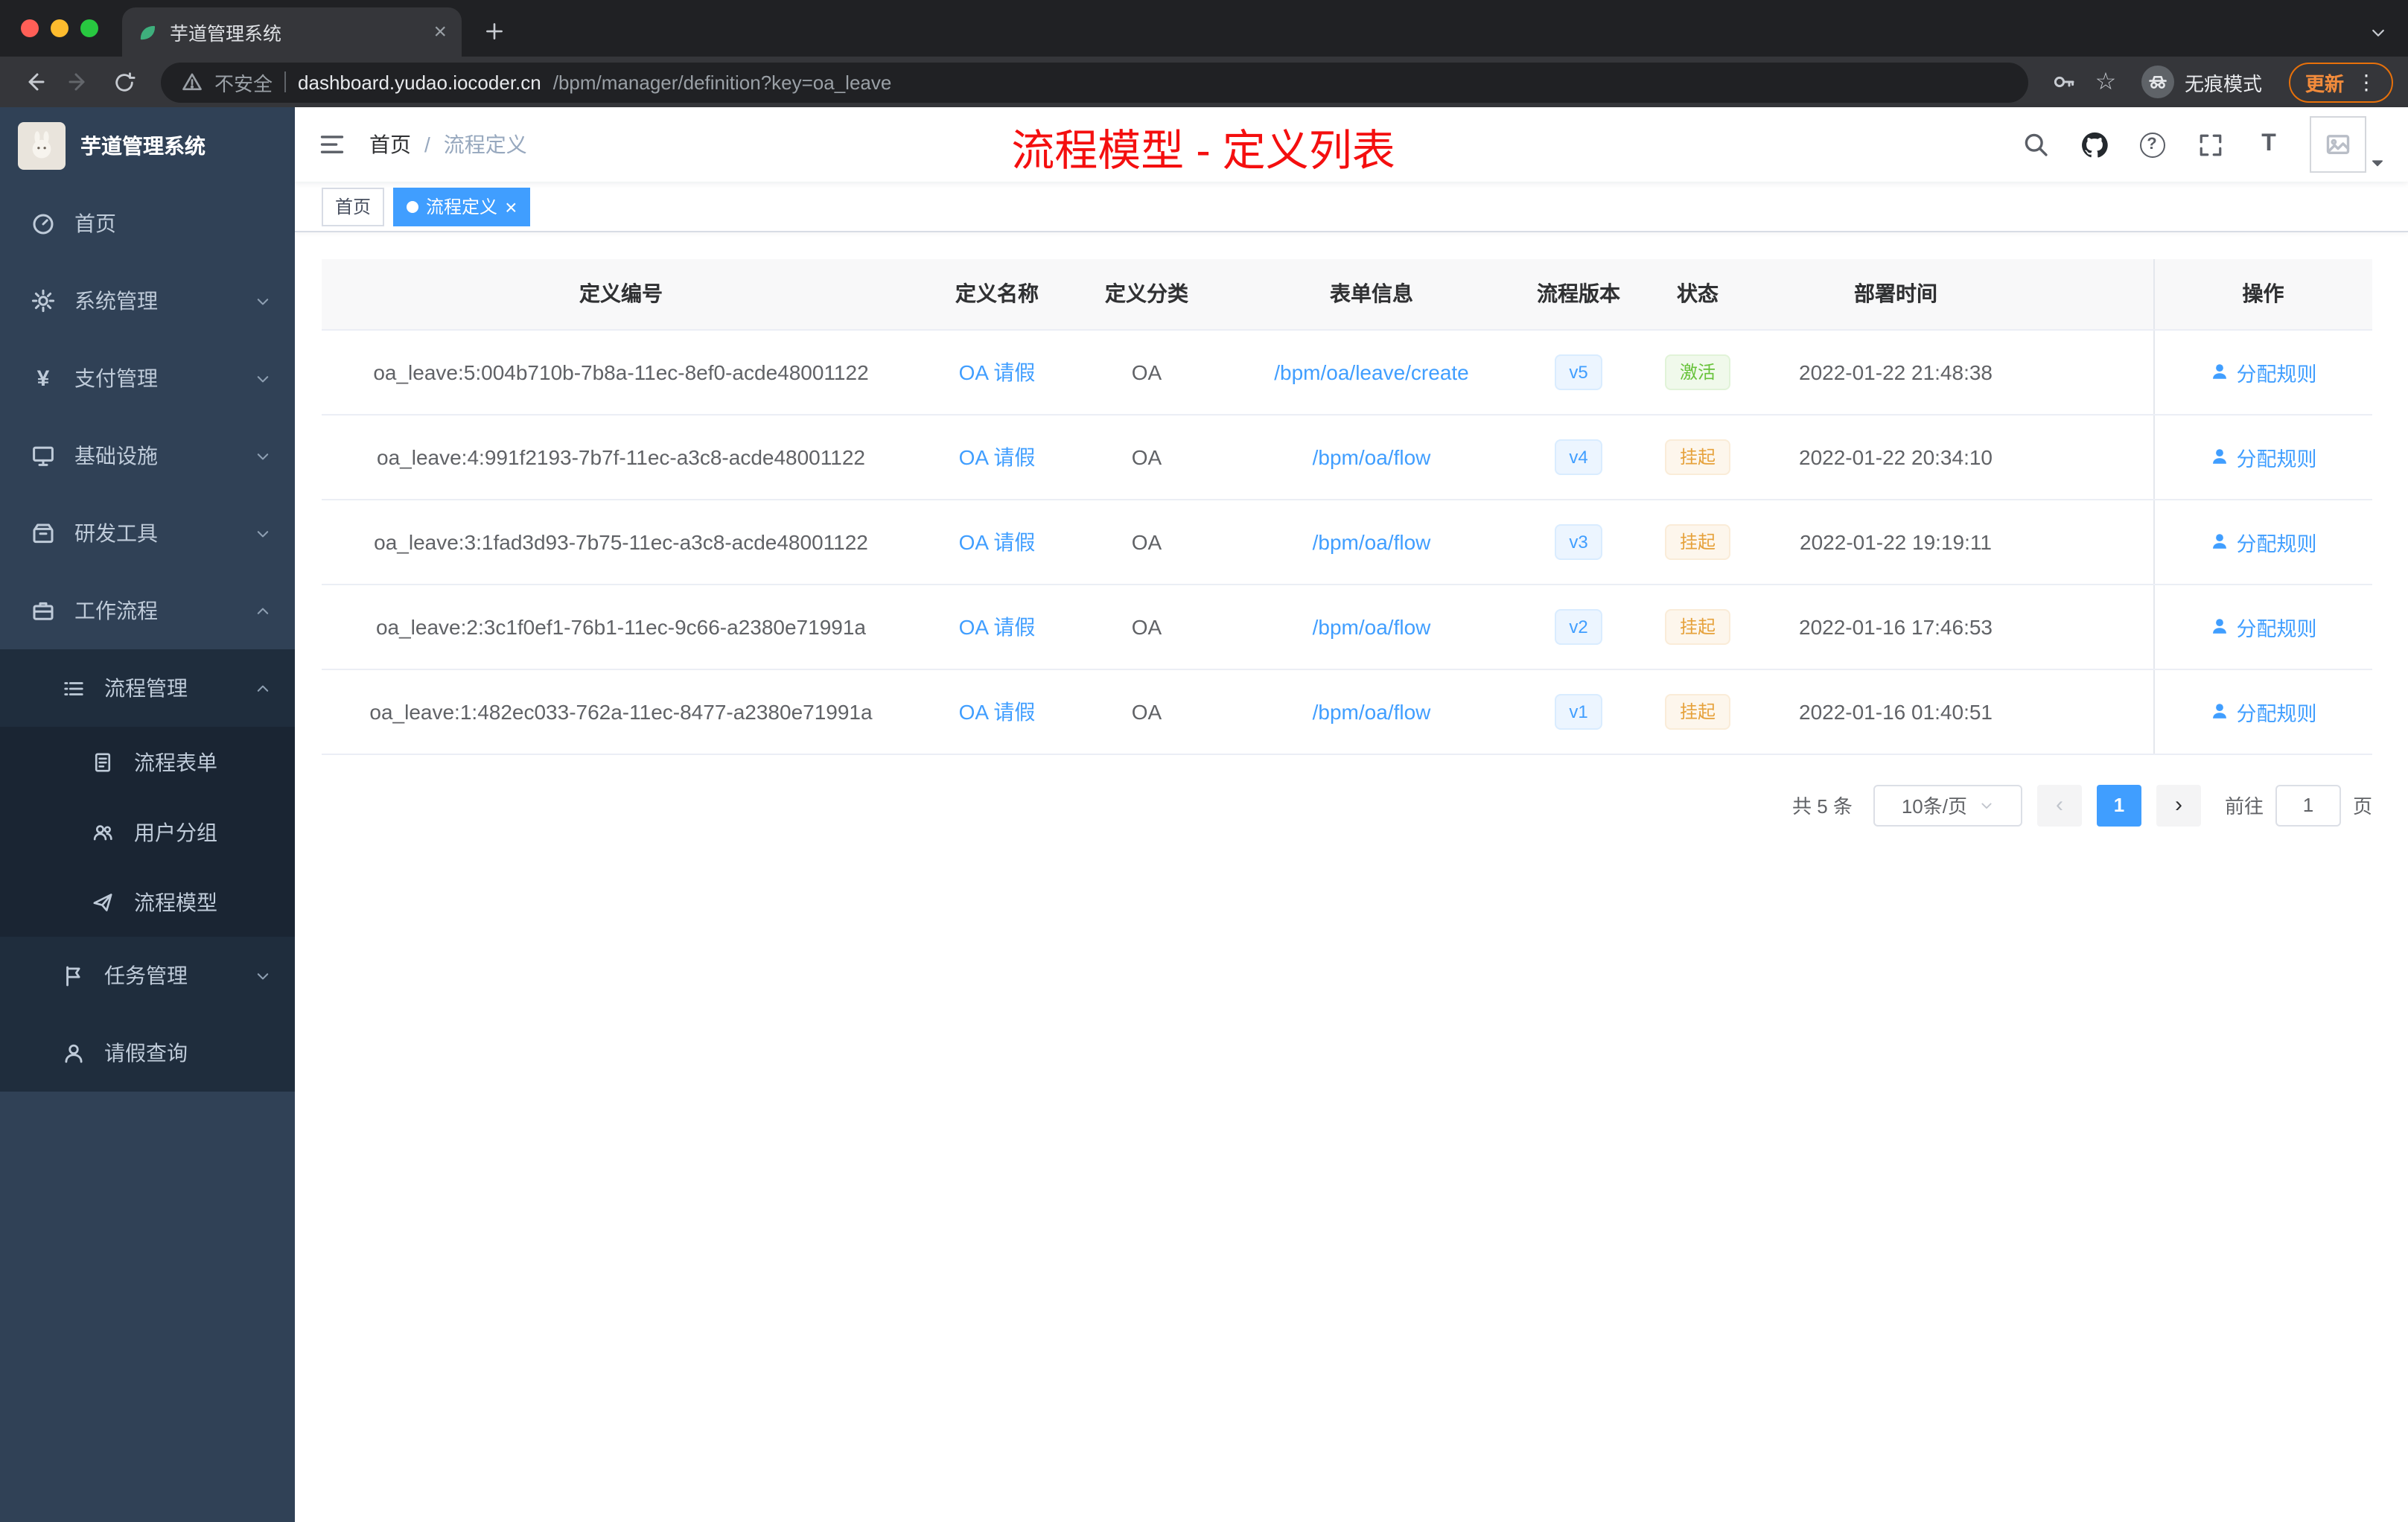 The width and height of the screenshot is (2408, 1522). I want to click on prev-page-button: ‹, so click(2059, 805).